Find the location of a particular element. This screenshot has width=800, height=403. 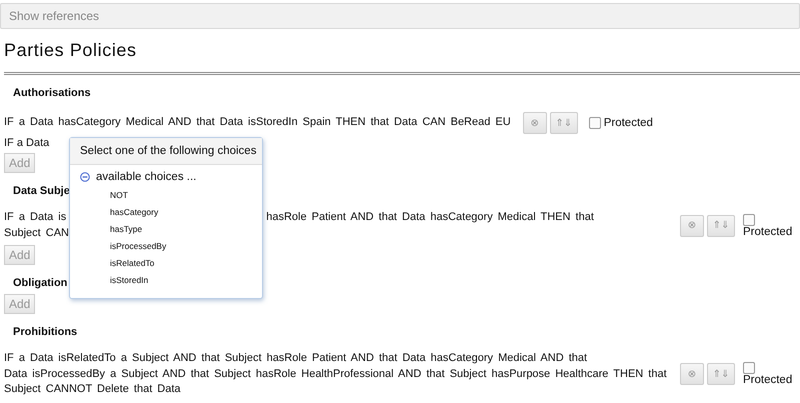

section-heading: Obligation is located at coordinates (40, 283).